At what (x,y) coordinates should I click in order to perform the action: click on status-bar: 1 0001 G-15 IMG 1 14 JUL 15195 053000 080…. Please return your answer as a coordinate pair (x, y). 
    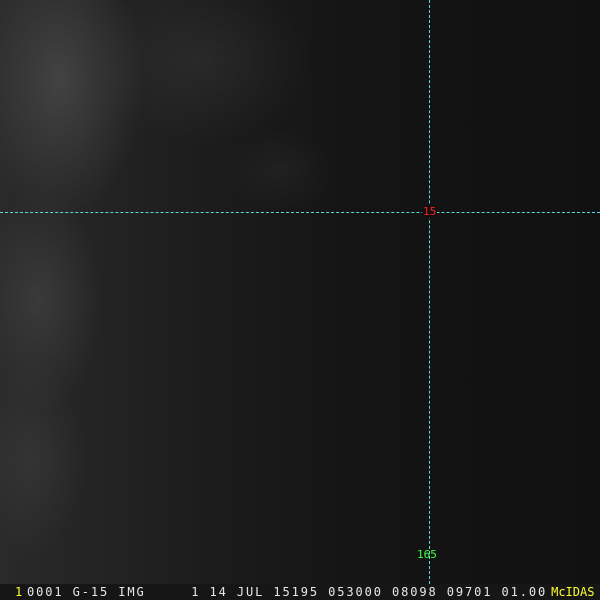
    Looking at the image, I should click on (300, 592).